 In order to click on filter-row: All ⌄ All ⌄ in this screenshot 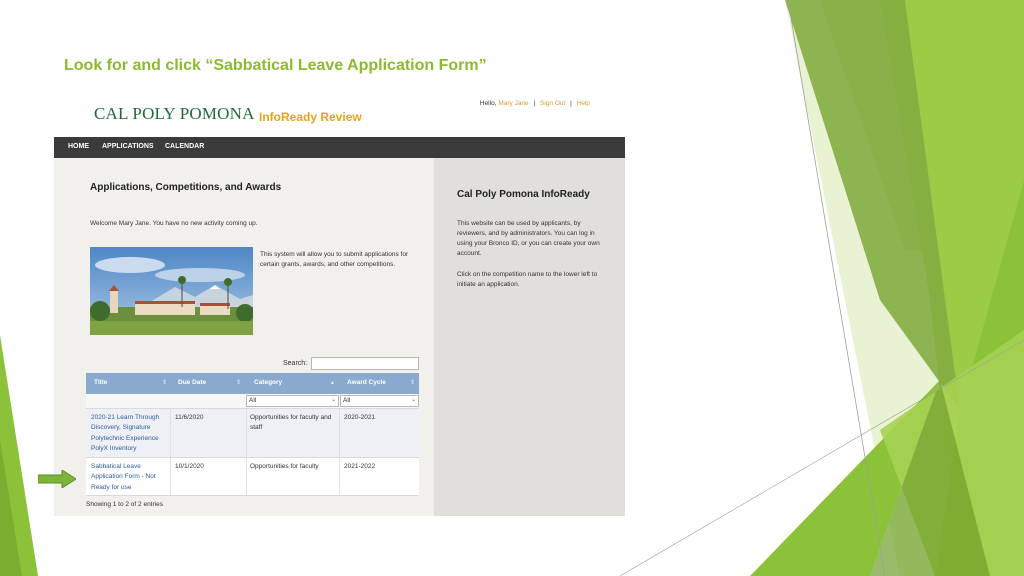, I will do `click(252, 401)`.